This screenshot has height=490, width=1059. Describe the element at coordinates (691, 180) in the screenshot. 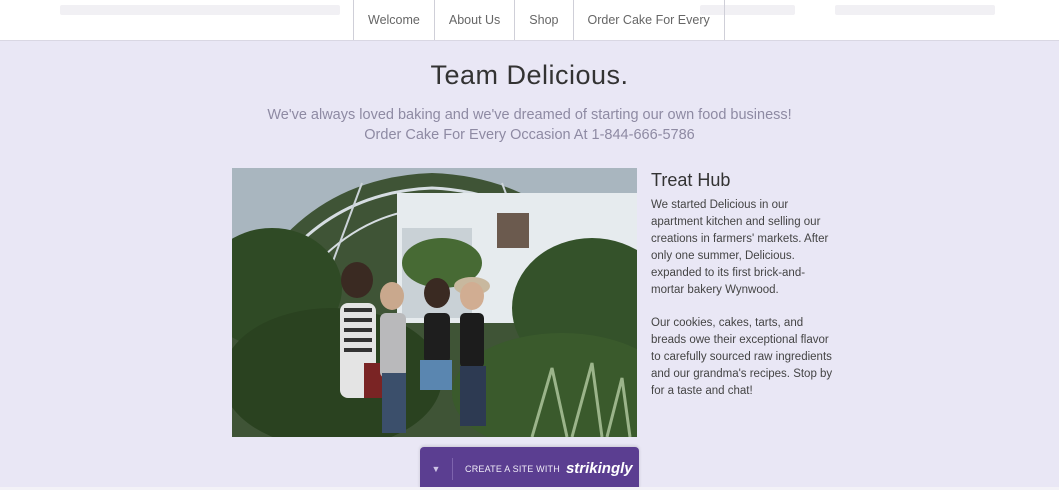

I see `section-title: Treat Hub` at that location.